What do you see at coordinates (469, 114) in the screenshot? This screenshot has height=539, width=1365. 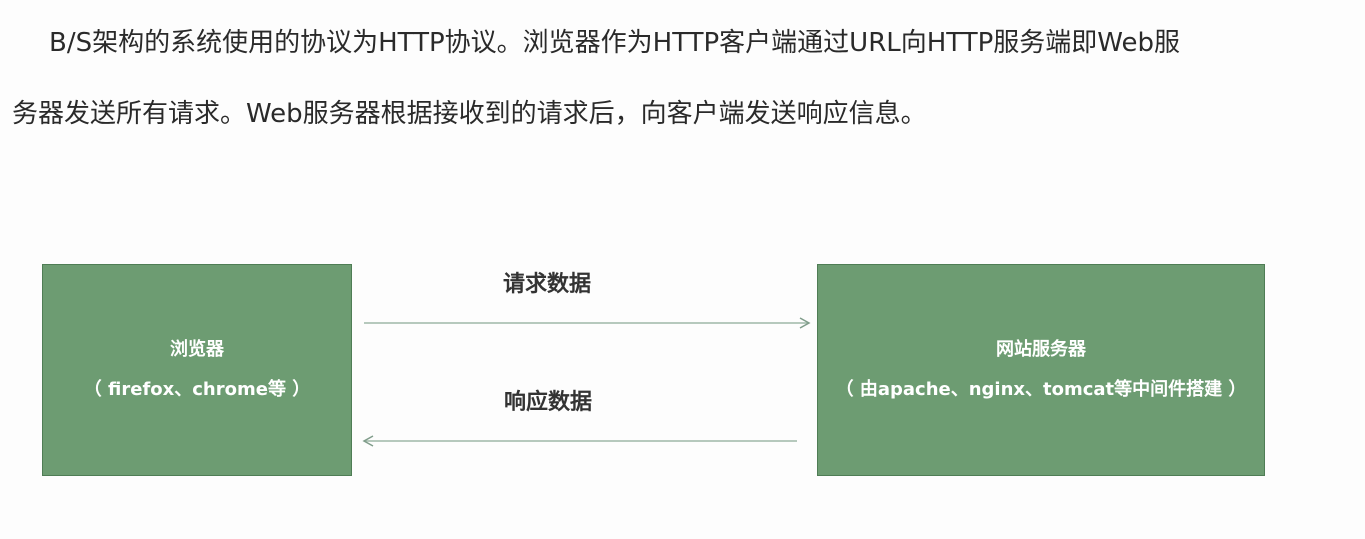 I see `paragraph-line-2: 务器发送所有请求。Web服务器根据接收到的请求后，向客户端发送响应信息。` at bounding box center [469, 114].